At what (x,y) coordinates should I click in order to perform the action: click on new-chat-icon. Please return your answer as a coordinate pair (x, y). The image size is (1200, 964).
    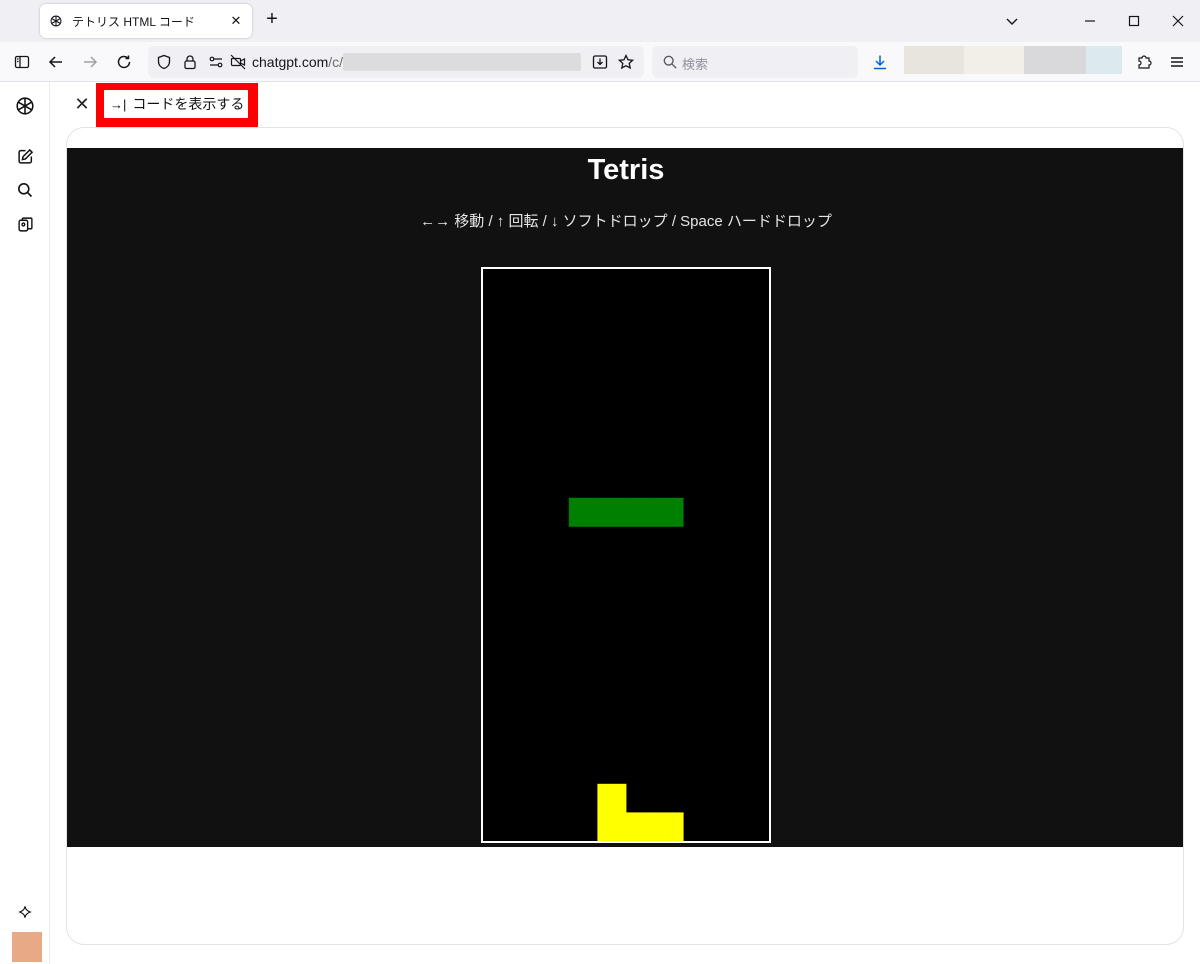
    Looking at the image, I should click on (25, 156).